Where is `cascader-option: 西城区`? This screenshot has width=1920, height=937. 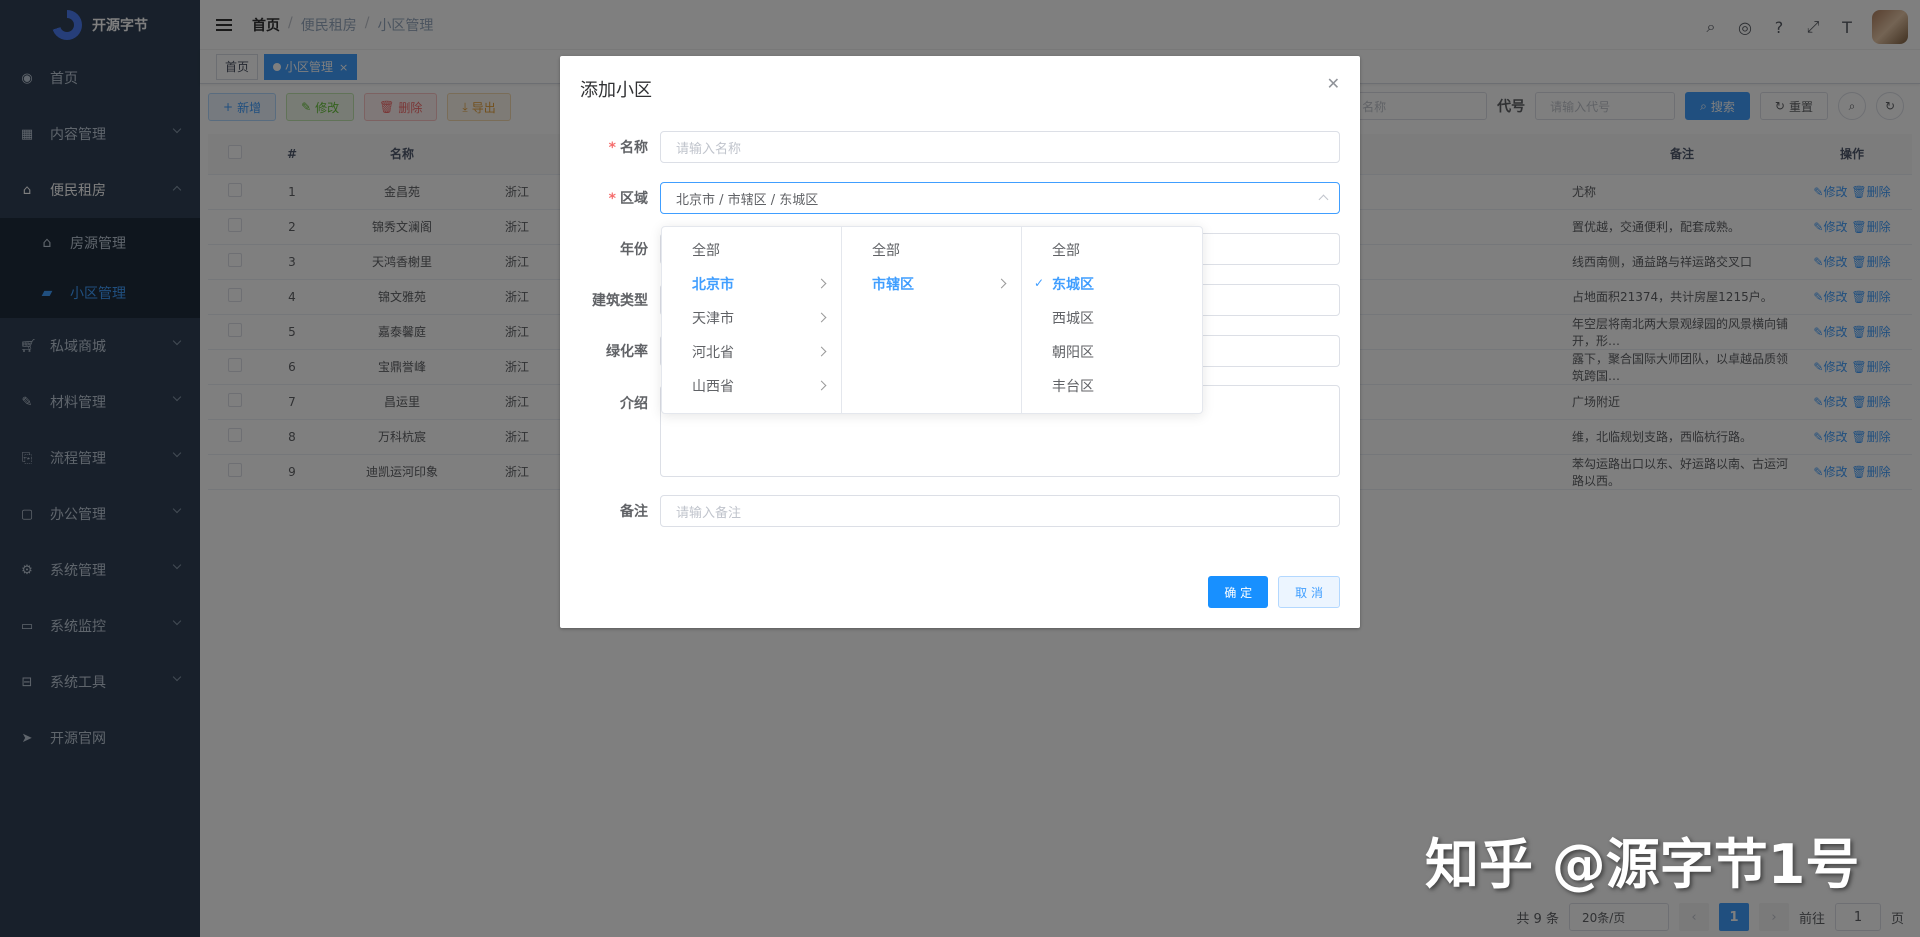
cascader-option: 西城区 is located at coordinates (1112, 318).